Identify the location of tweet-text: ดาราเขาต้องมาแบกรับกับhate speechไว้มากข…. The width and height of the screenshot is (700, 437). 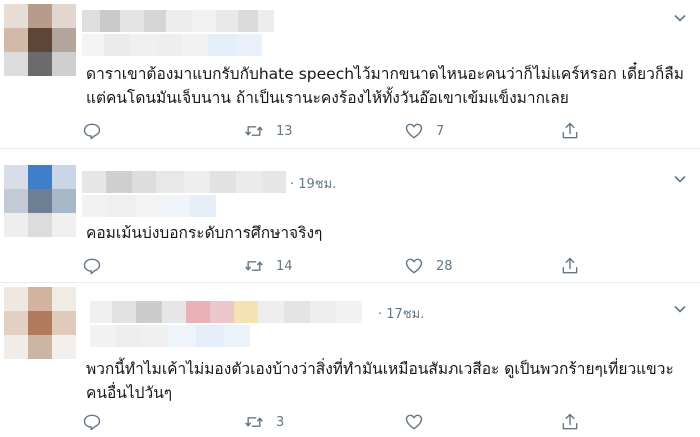
(385, 86).